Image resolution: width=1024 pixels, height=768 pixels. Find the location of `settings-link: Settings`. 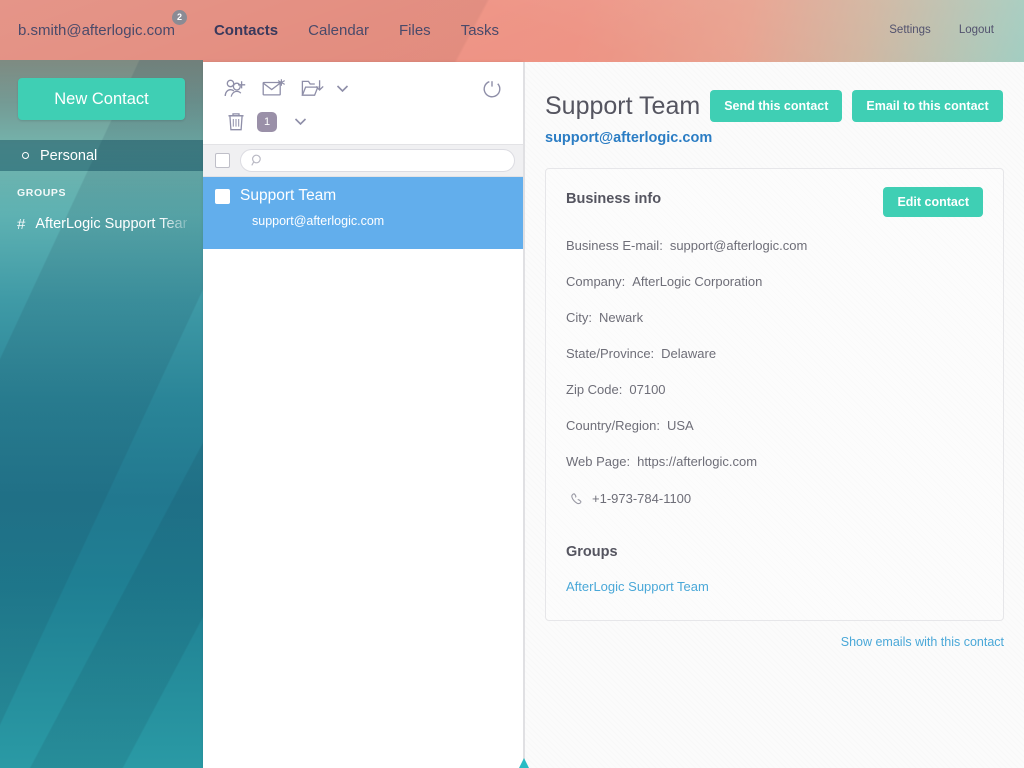

settings-link: Settings is located at coordinates (910, 30).